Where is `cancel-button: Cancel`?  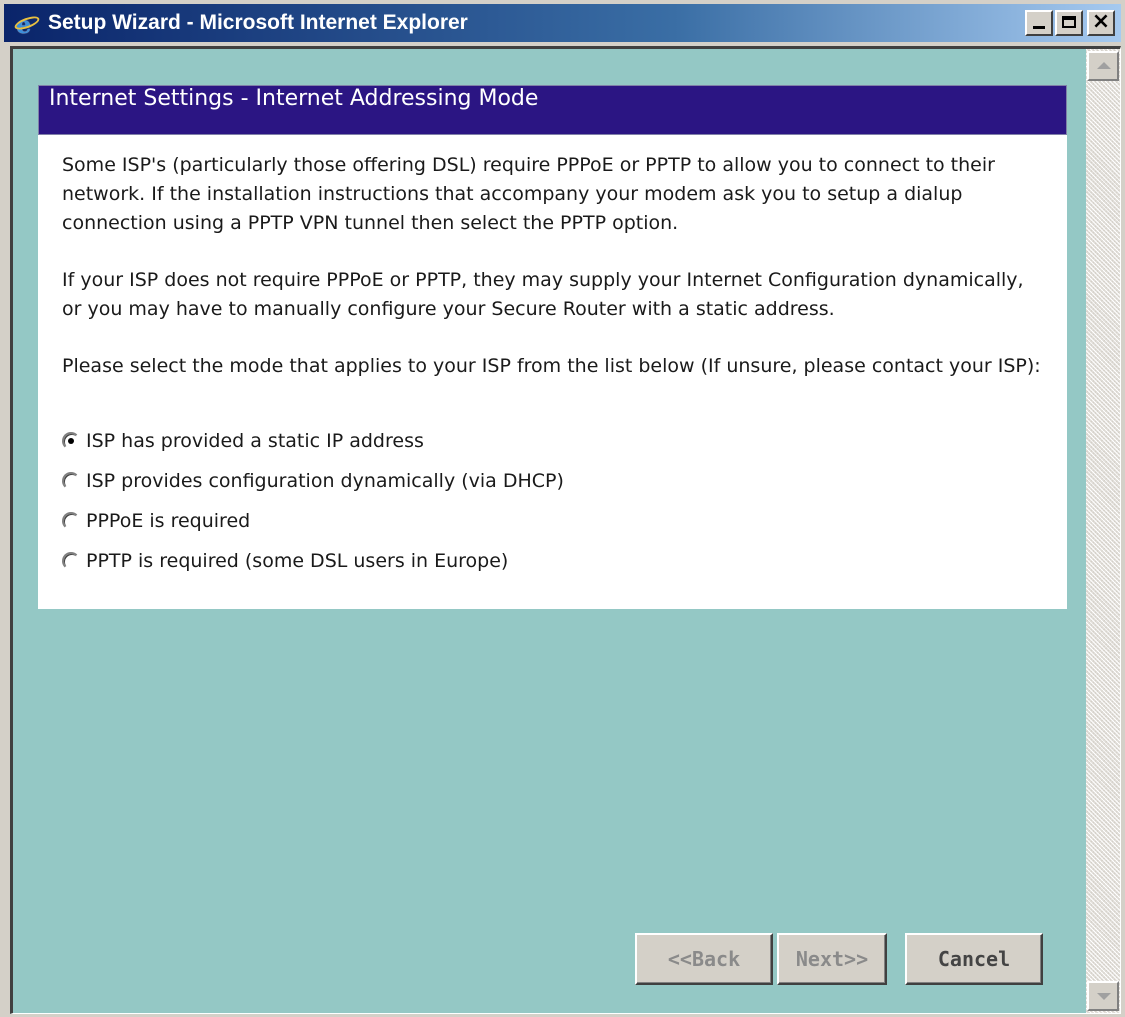 cancel-button: Cancel is located at coordinates (974, 959).